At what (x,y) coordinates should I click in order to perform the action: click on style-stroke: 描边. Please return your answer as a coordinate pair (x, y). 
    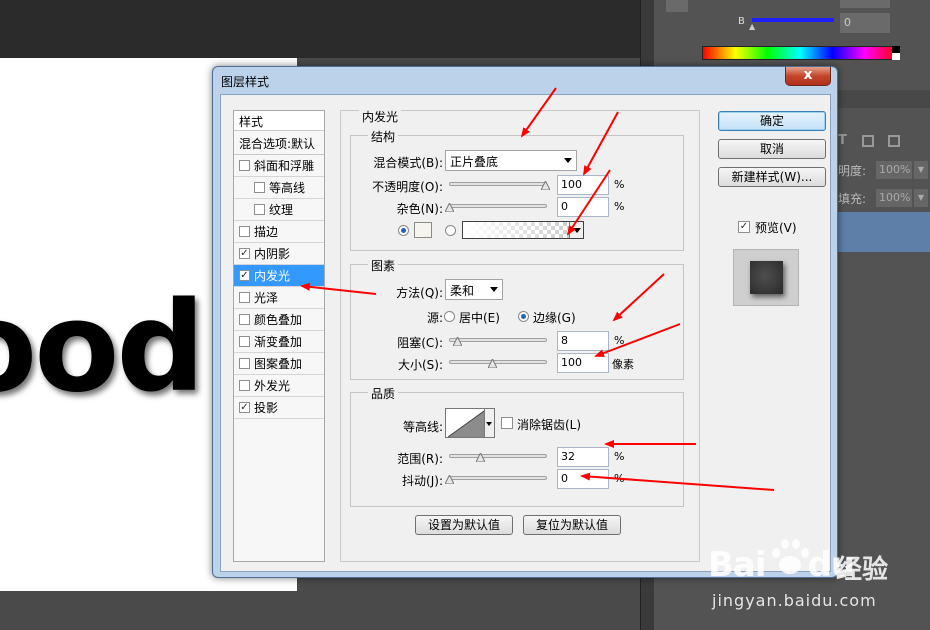
    Looking at the image, I should click on (279, 232).